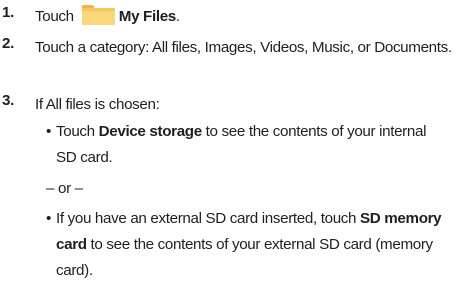  I want to click on or-separator: – or –, so click(64, 188).